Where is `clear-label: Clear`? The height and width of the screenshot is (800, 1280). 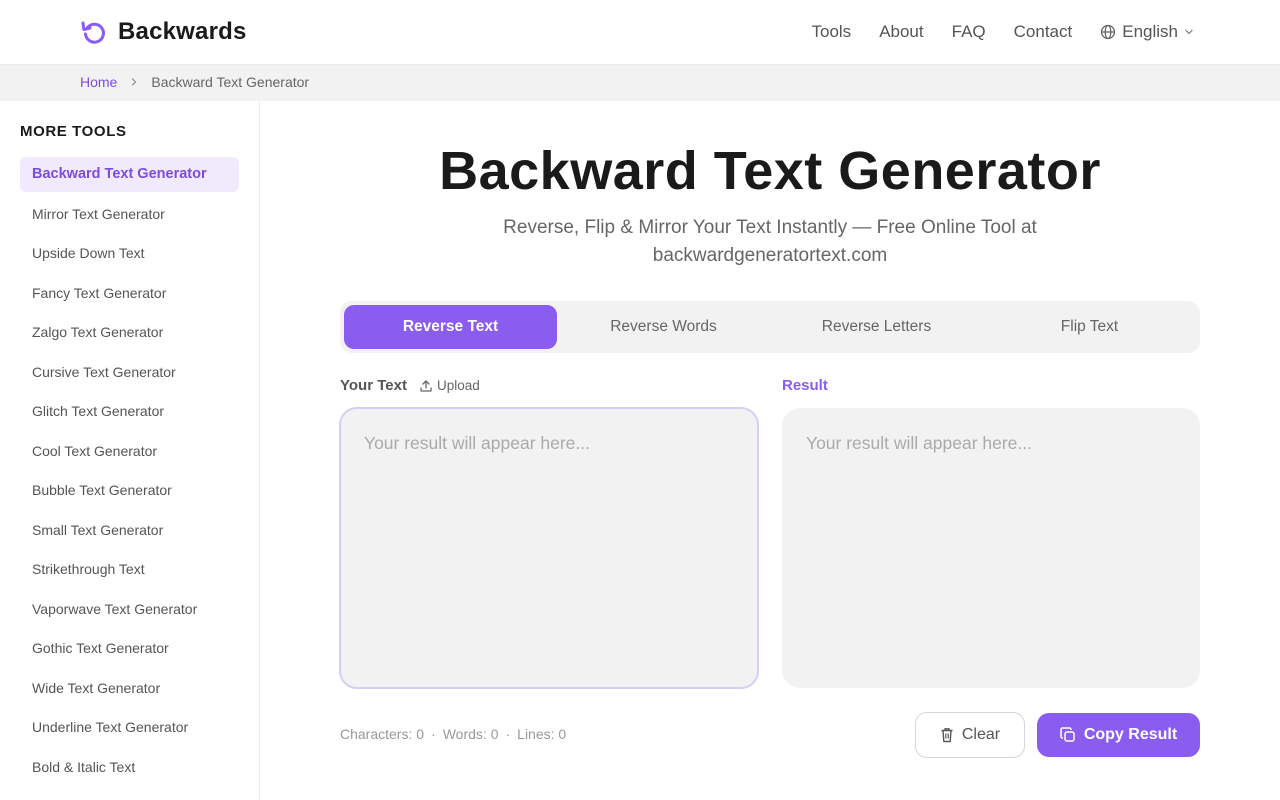 clear-label: Clear is located at coordinates (981, 734).